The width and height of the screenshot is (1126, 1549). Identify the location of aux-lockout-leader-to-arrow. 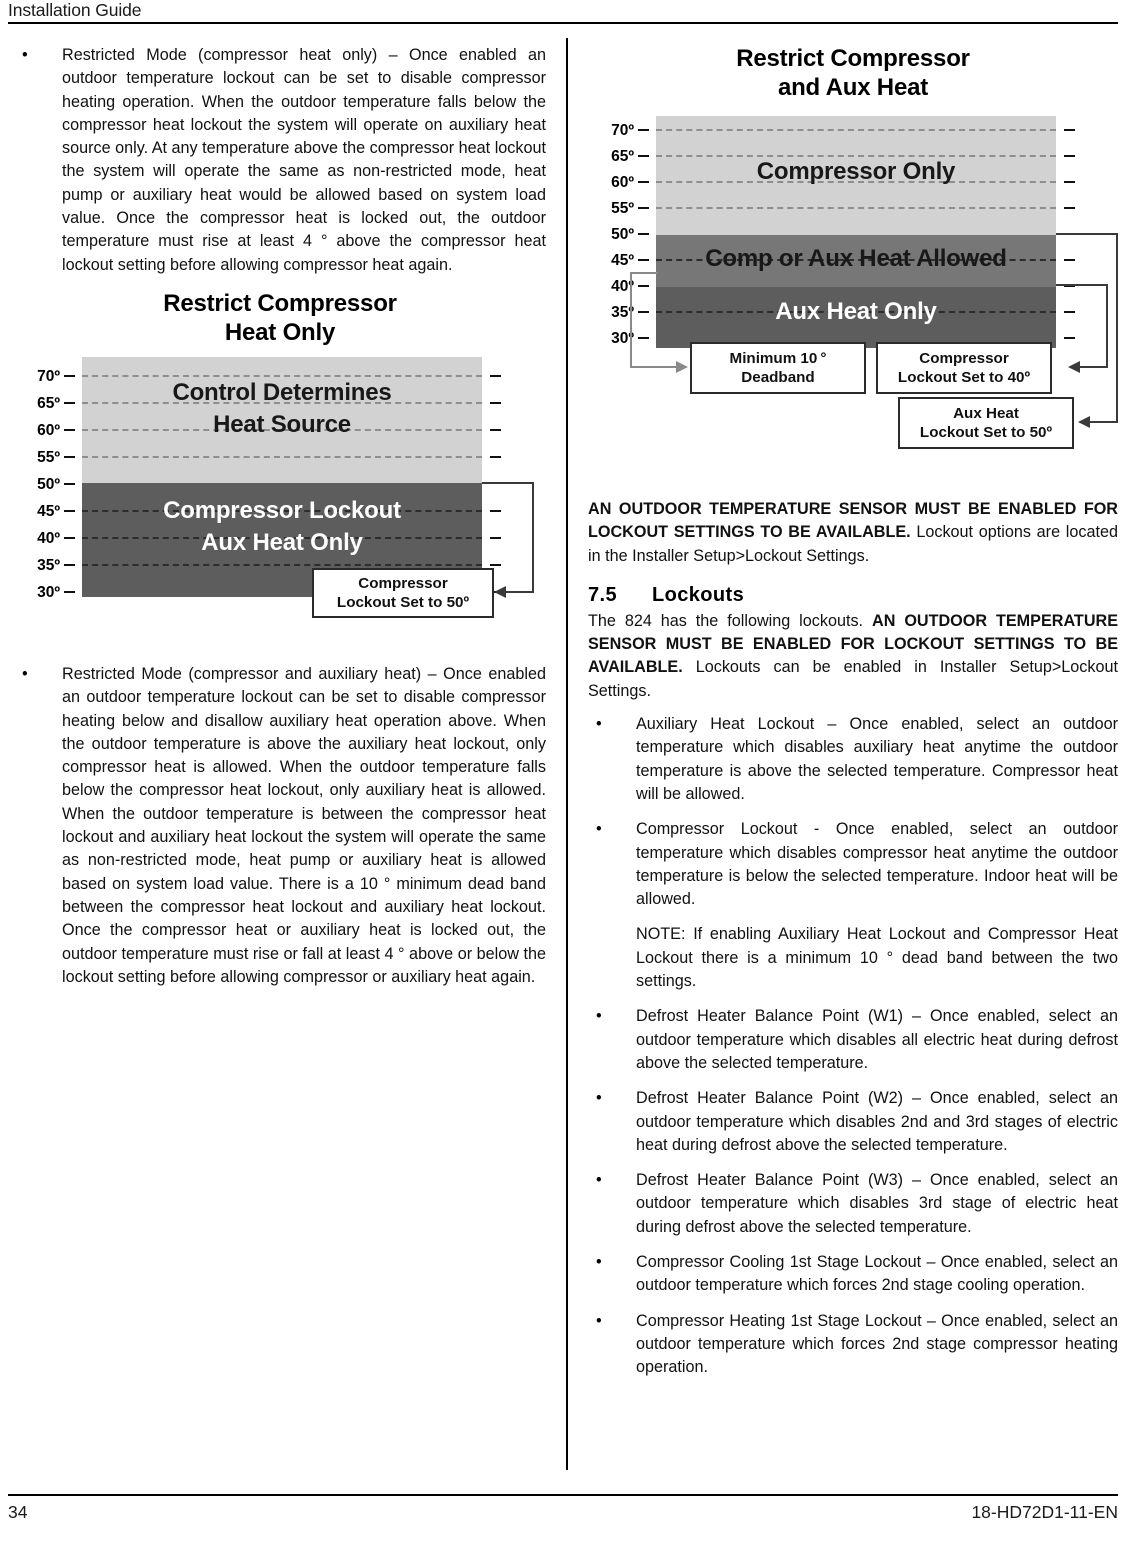
(1104, 422).